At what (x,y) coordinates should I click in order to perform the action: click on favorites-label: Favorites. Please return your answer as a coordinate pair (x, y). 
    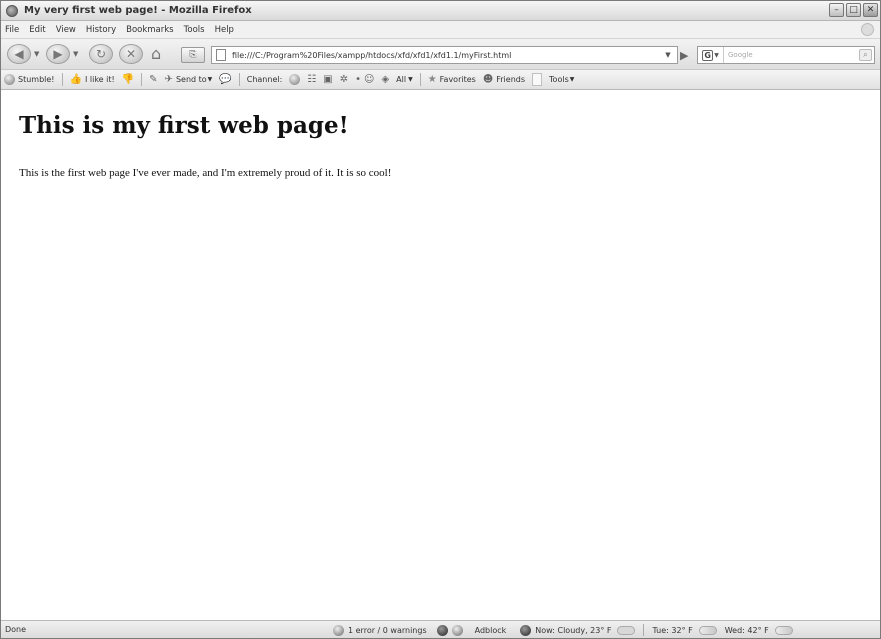
    Looking at the image, I should click on (457, 79).